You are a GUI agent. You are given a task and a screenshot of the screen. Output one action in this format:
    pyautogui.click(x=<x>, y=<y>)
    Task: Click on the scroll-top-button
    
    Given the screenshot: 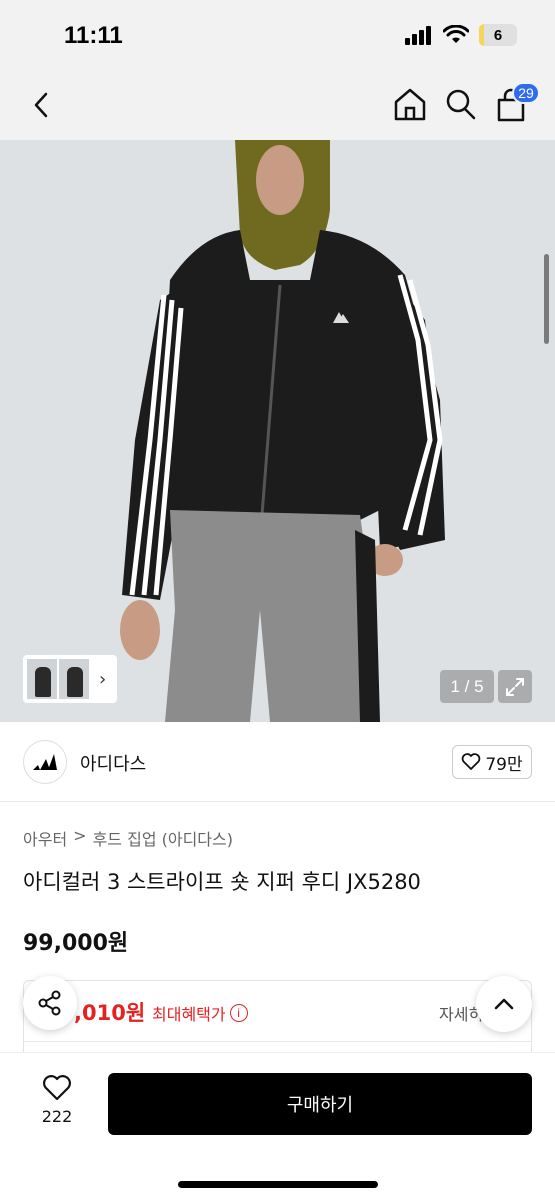 What is the action you would take?
    pyautogui.click(x=504, y=1004)
    